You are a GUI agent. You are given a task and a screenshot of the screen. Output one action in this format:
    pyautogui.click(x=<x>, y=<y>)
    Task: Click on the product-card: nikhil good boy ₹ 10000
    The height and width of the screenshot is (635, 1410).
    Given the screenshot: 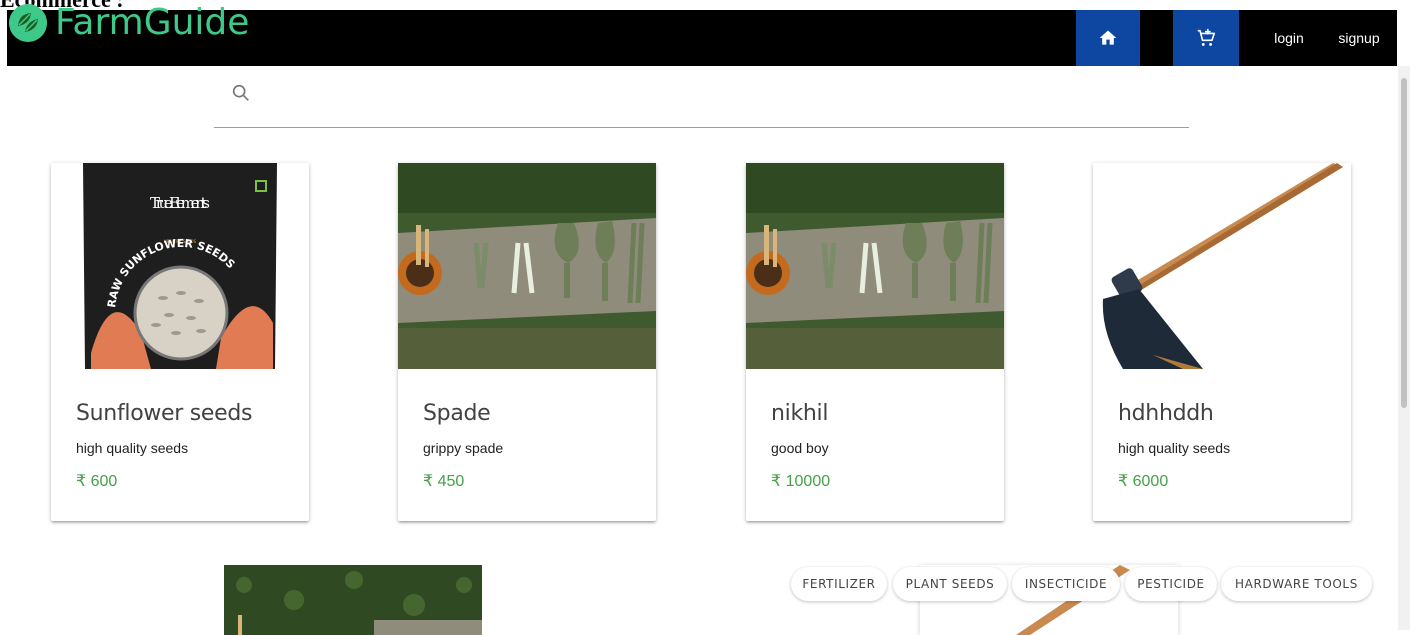 What is the action you would take?
    pyautogui.click(x=875, y=342)
    